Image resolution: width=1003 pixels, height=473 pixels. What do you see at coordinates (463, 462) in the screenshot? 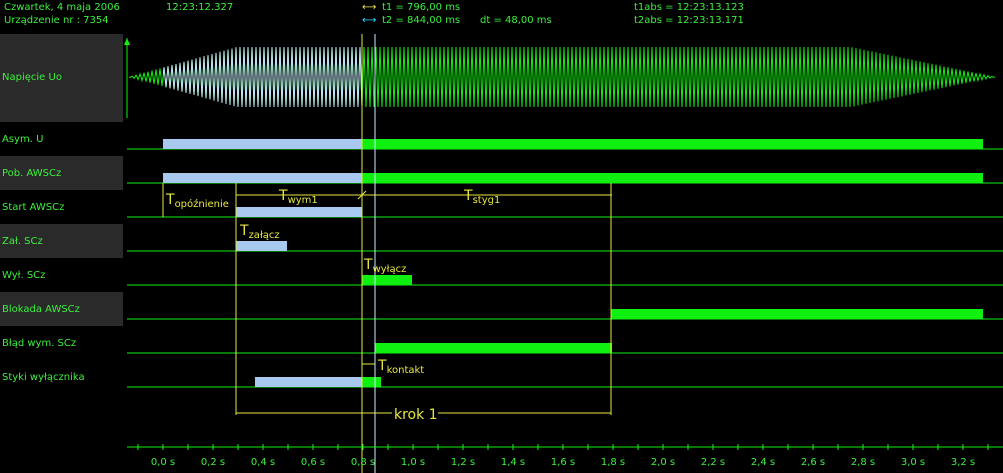
I see `axis-tick-label: 1,2 s` at bounding box center [463, 462].